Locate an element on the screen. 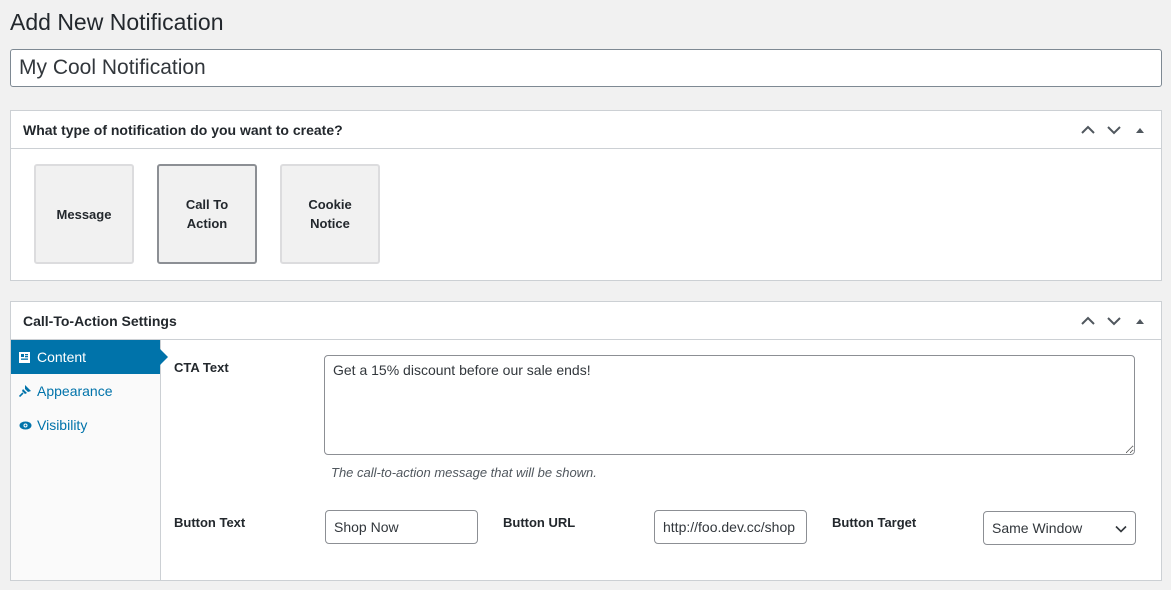  chevron-down-icon is located at coordinates (1121, 528).